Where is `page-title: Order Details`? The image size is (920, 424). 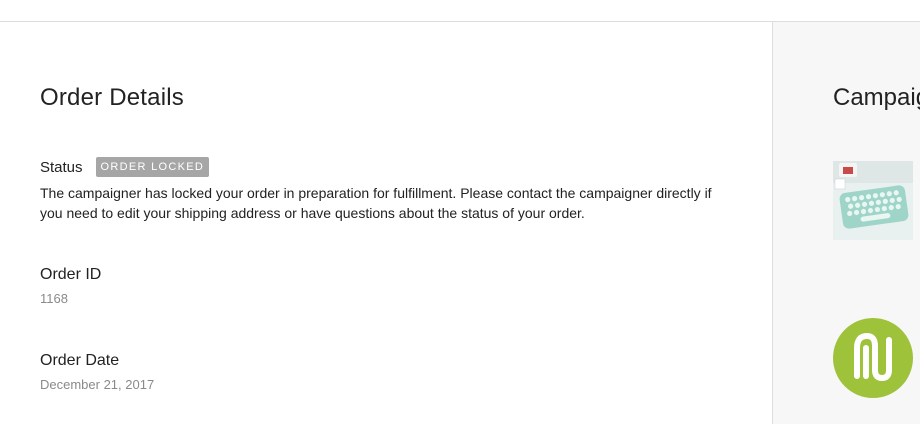
page-title: Order Details is located at coordinates (112, 97).